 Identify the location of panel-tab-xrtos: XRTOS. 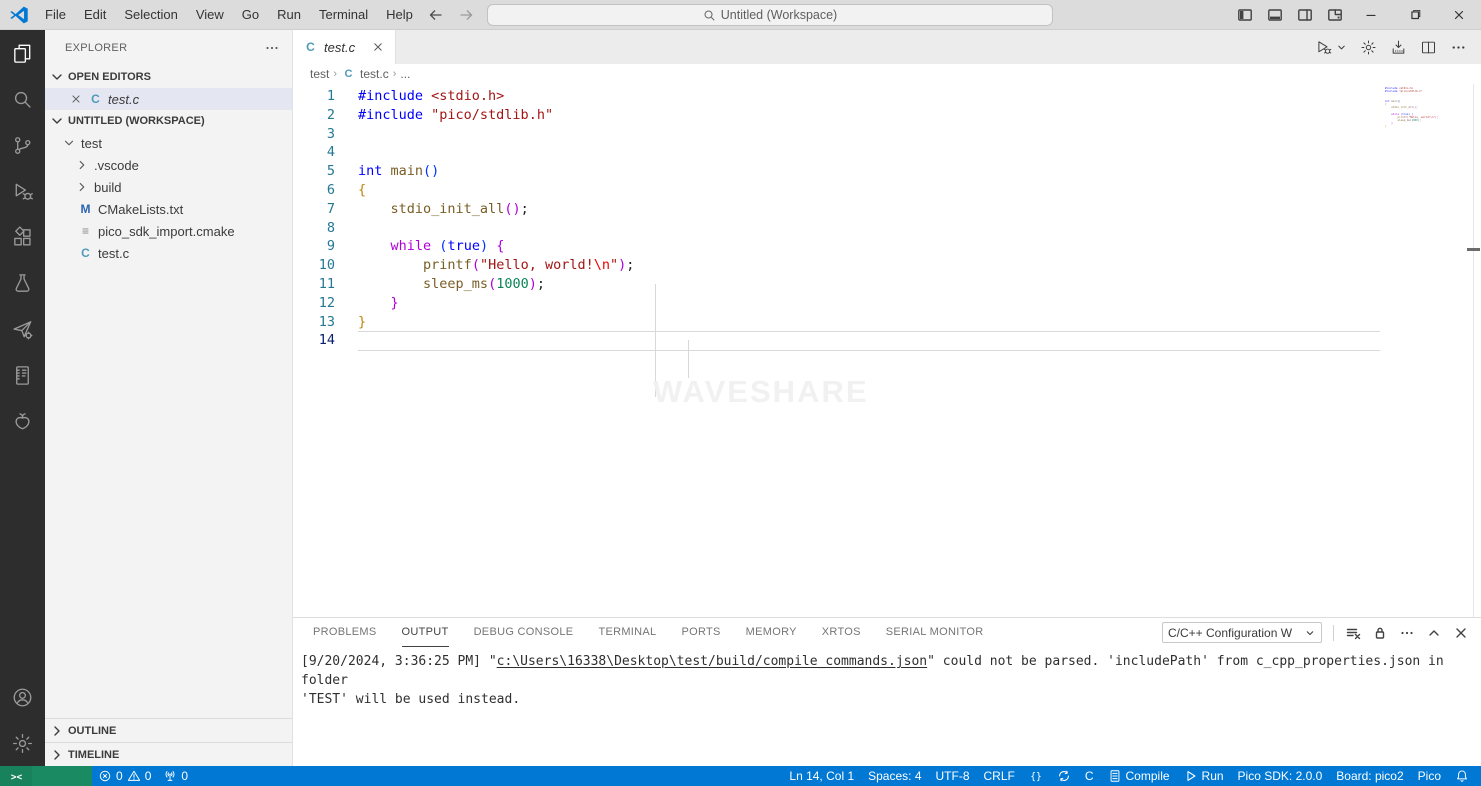
(841, 632).